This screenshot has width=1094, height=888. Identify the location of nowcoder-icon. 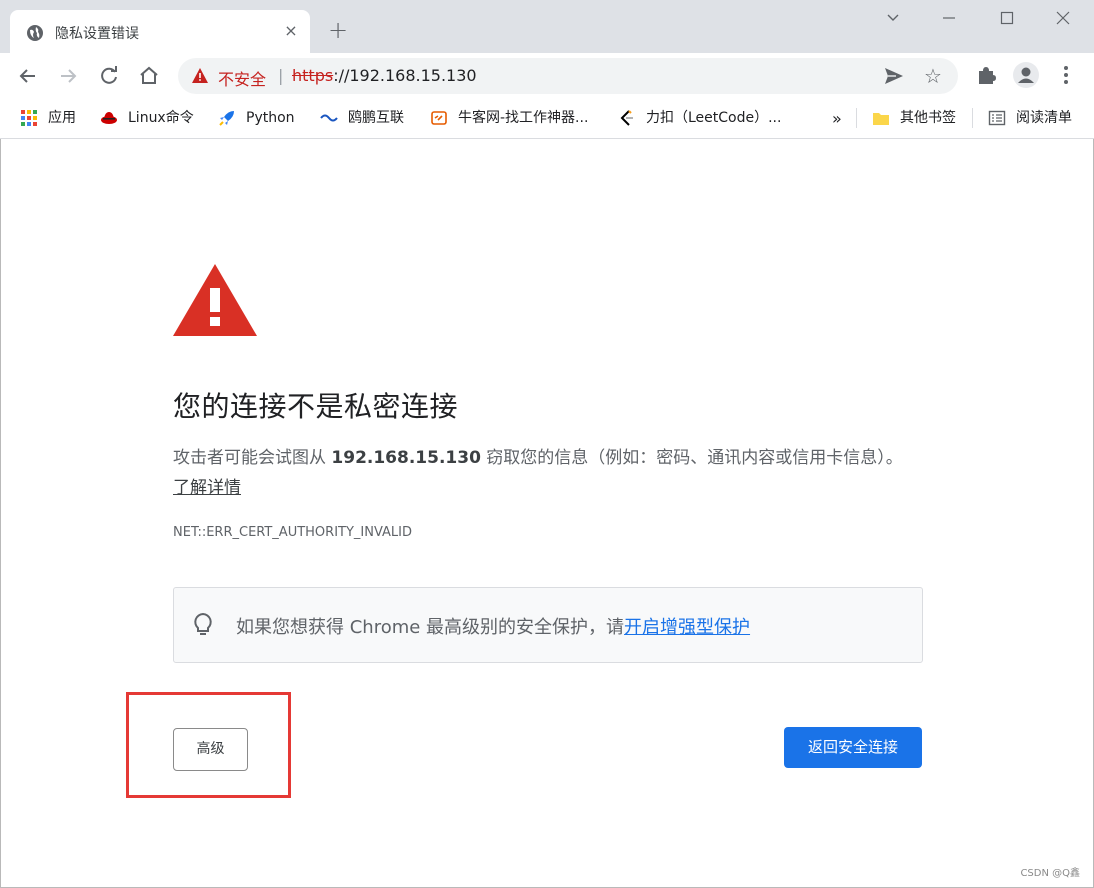
(439, 118).